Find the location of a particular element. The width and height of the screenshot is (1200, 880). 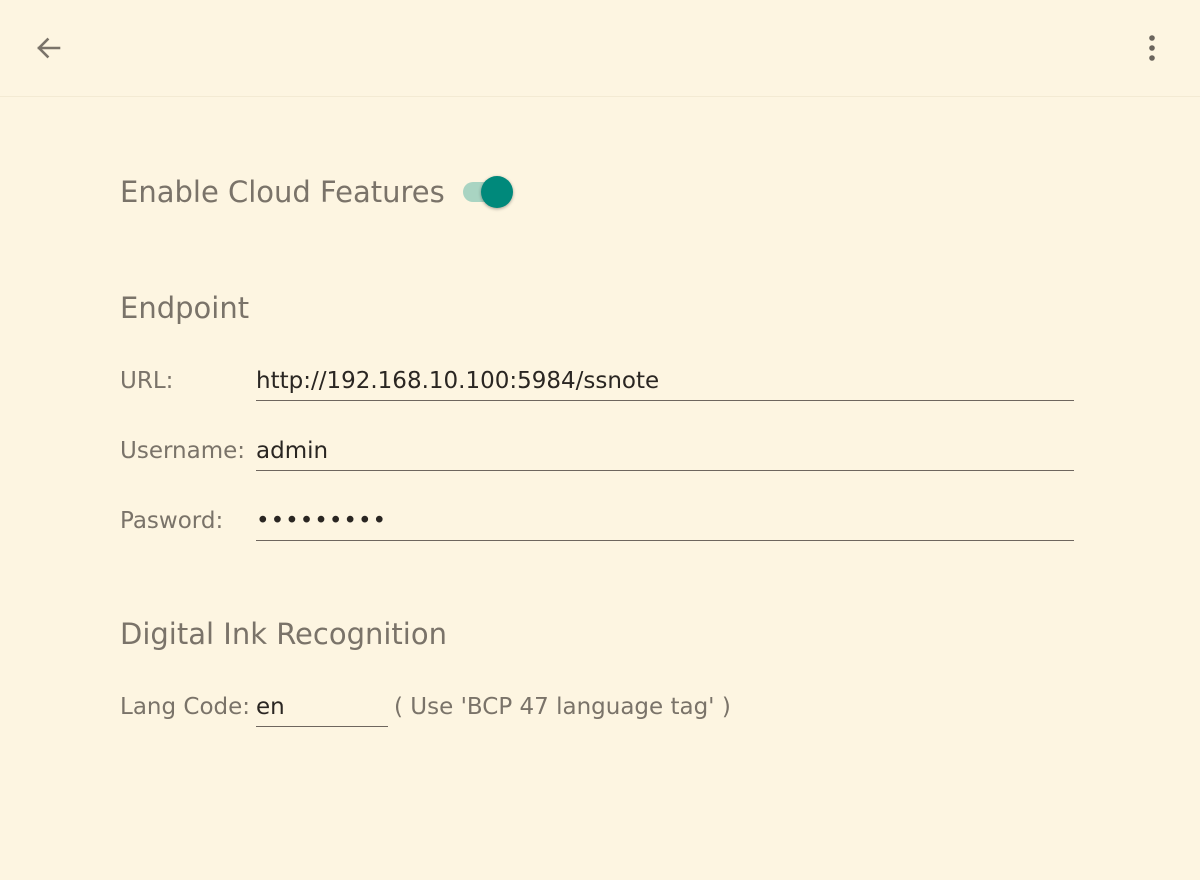

lang-code-input is located at coordinates (322, 707).